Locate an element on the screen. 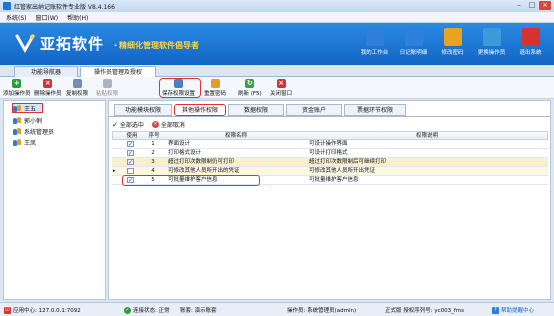 This screenshot has height=316, width=554. operator-list: 王五 郭小俐 系统管理员 王凤 is located at coordinates (54, 200).